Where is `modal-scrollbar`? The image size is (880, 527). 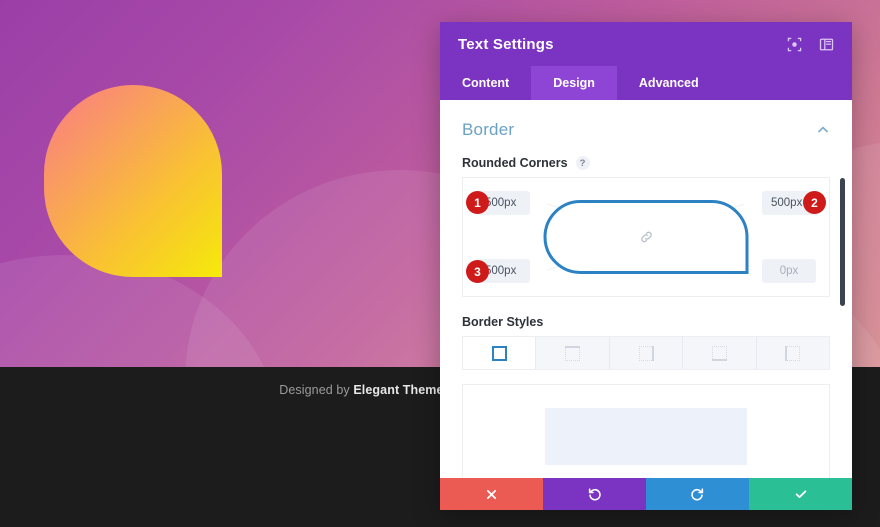
modal-scrollbar is located at coordinates (844, 289).